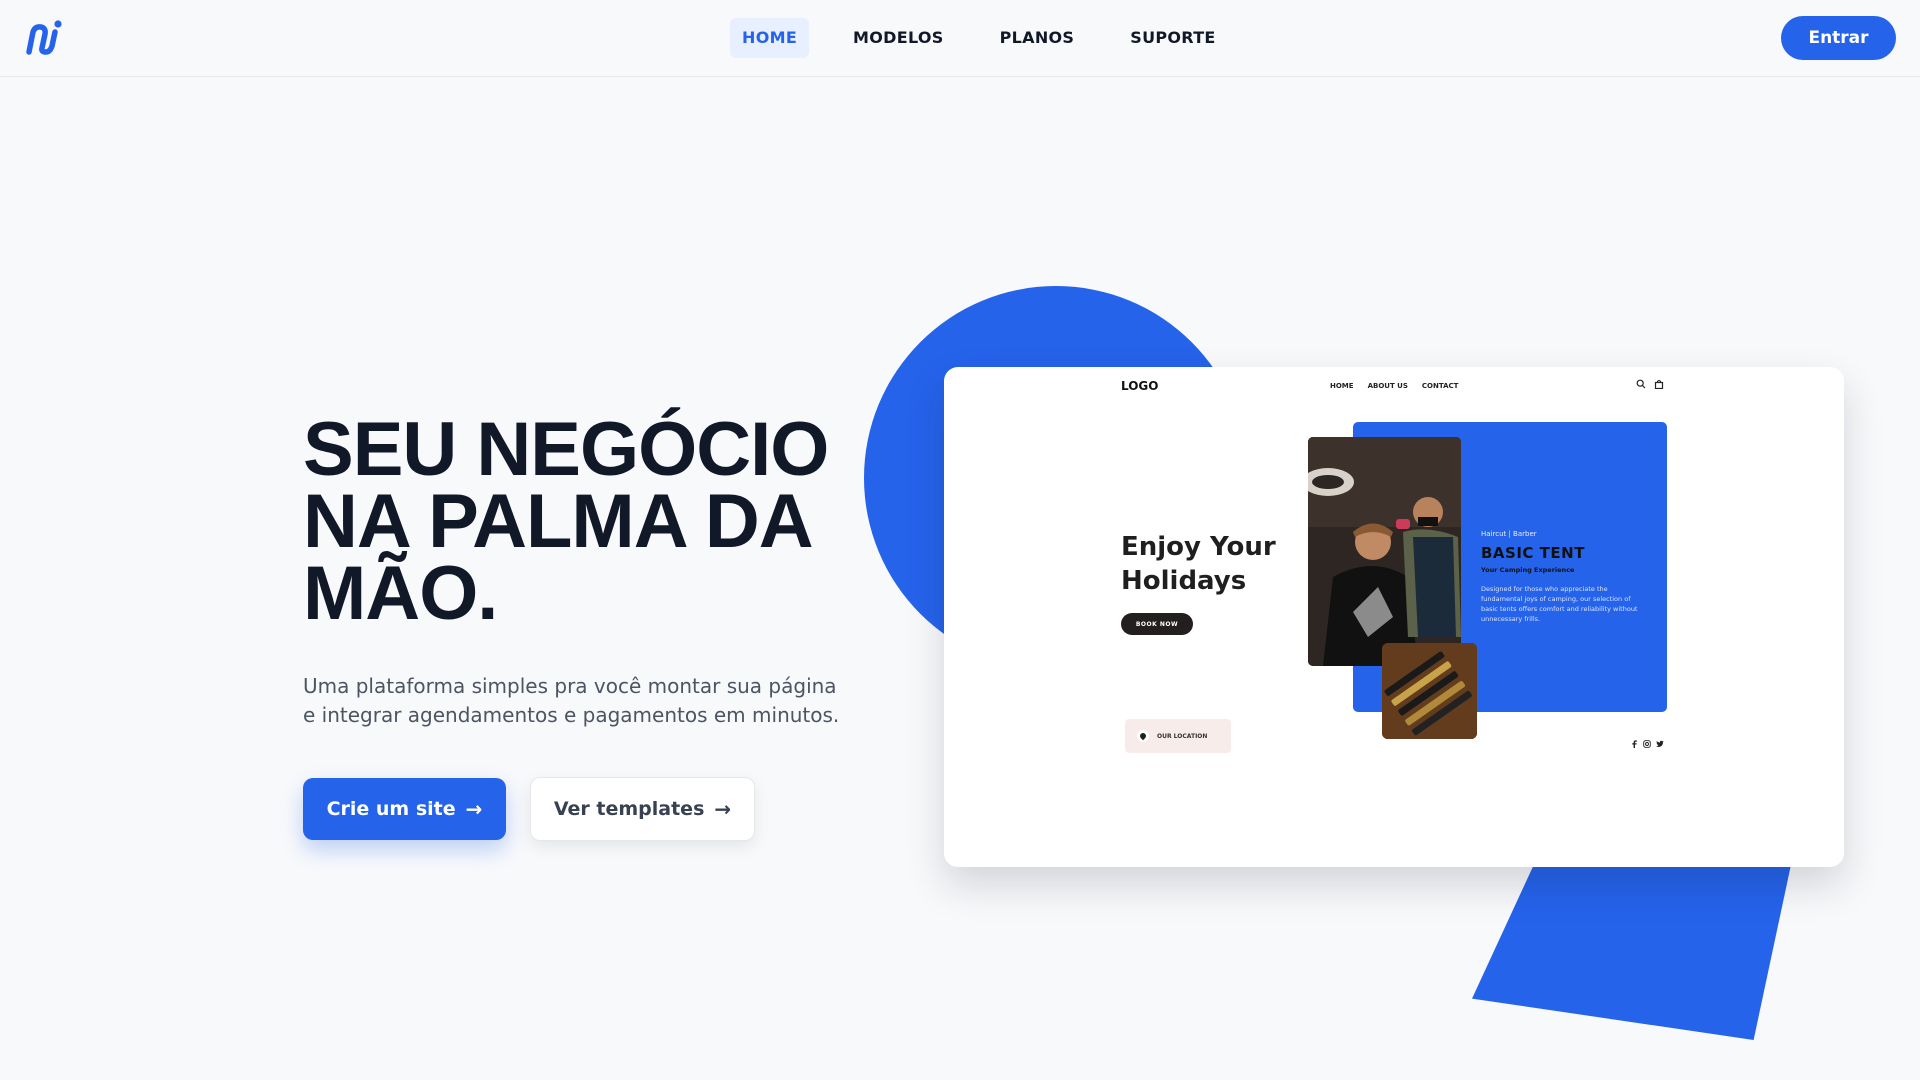 This screenshot has width=1920, height=1080. I want to click on instagram-icon, so click(1647, 744).